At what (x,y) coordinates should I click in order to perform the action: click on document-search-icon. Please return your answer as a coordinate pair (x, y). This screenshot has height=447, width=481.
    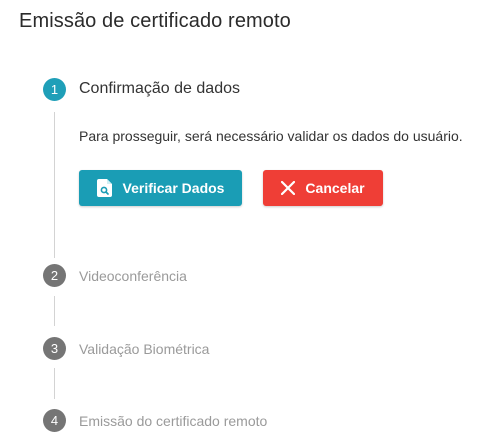
    Looking at the image, I should click on (104, 188).